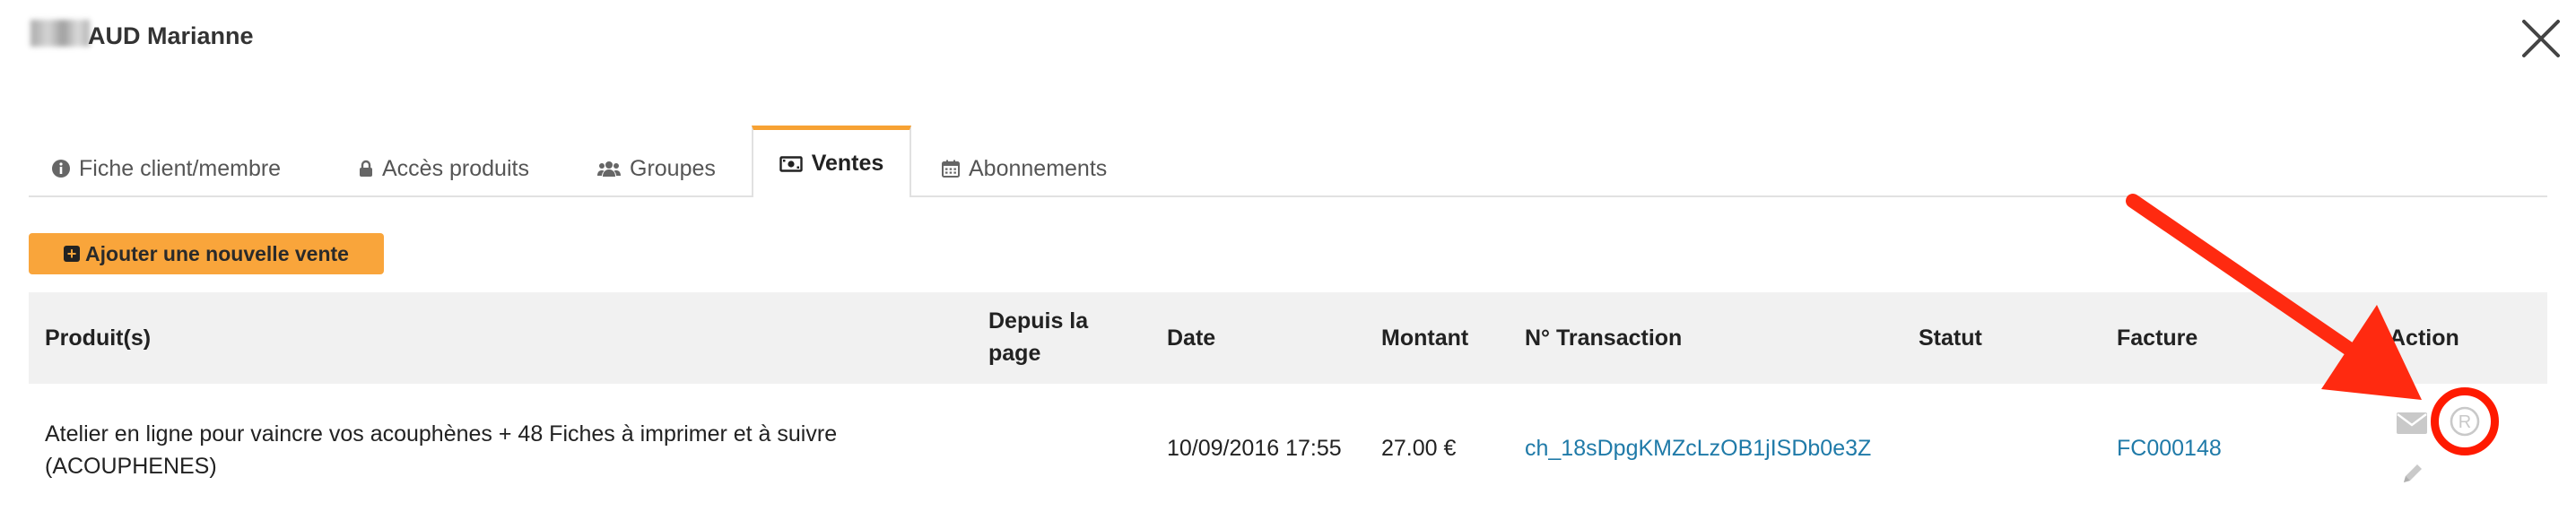  I want to click on calendar-icon, so click(951, 169).